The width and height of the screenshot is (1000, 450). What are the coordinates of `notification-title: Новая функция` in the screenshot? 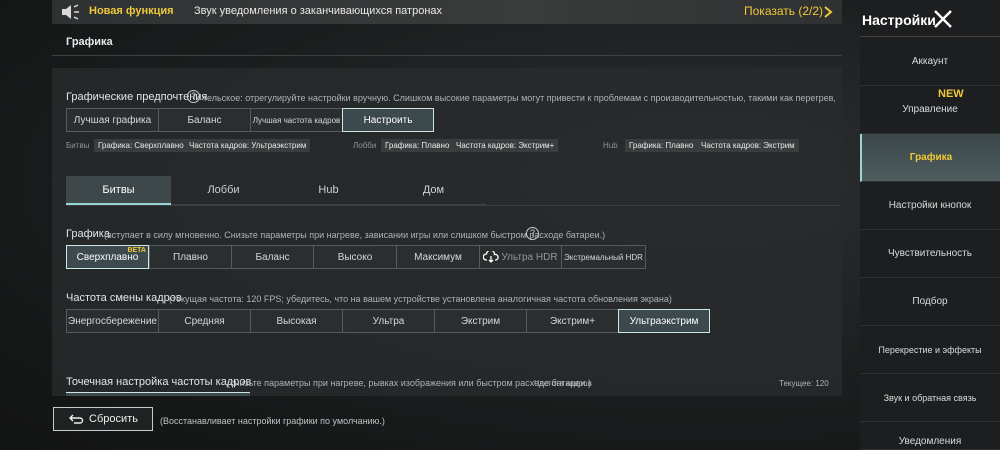 It's located at (131, 11).